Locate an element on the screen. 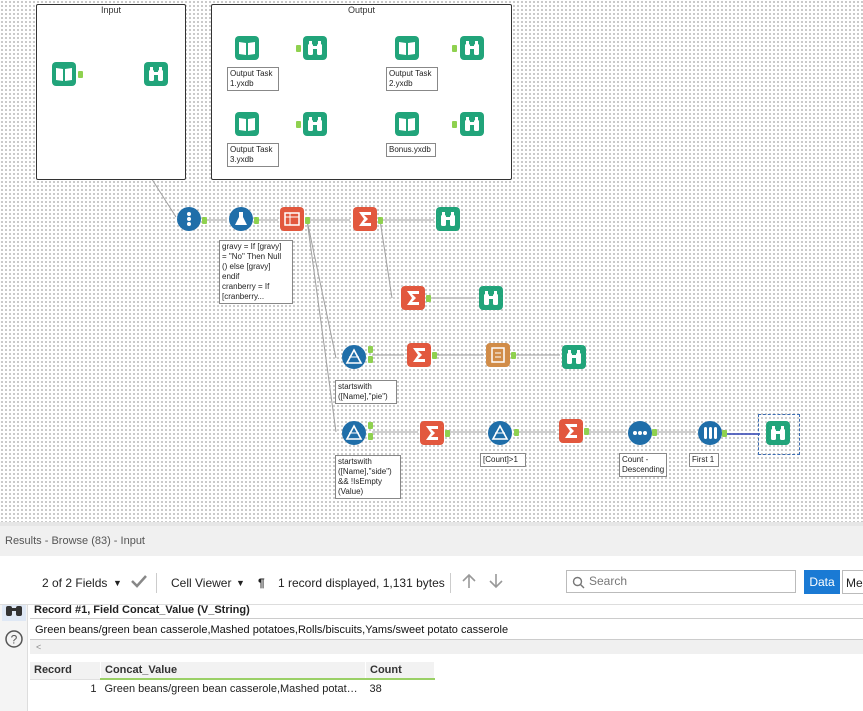  record-header: Record #1, Field Concat_Value (V_String) is located at coordinates (142, 610).